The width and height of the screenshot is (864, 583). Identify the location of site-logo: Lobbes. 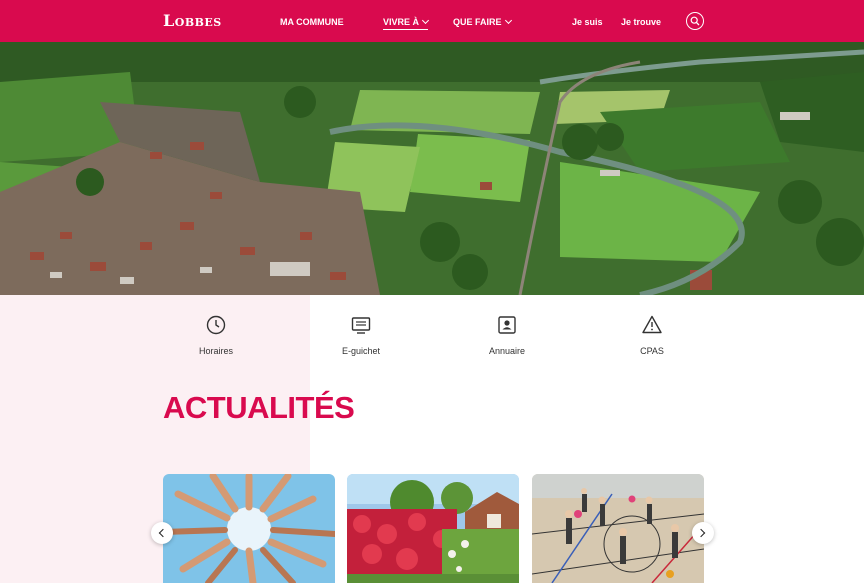
(192, 20).